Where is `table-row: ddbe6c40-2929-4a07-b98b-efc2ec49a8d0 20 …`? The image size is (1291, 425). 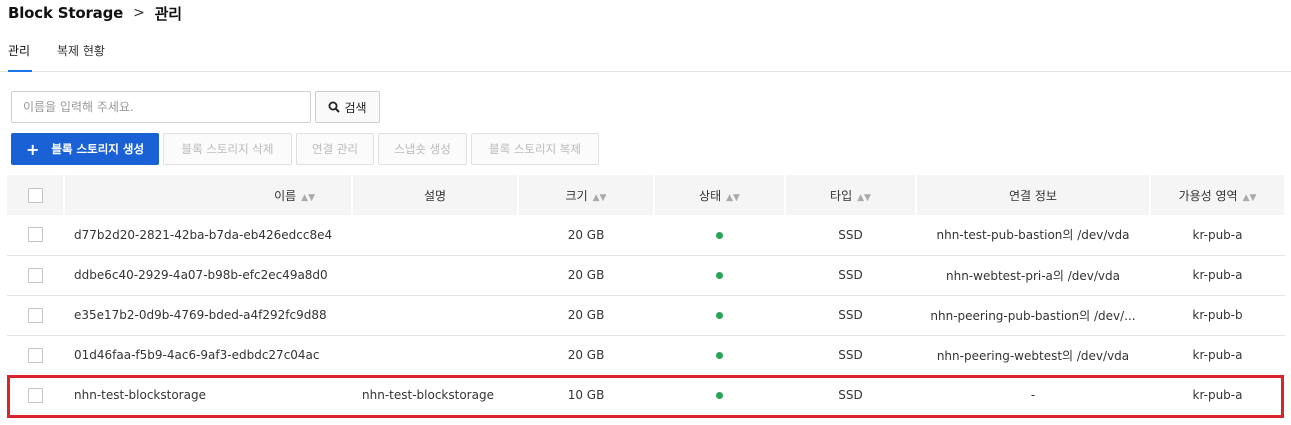
table-row: ddbe6c40-2929-4a07-b98b-efc2ec49a8d0 20 … is located at coordinates (646, 275).